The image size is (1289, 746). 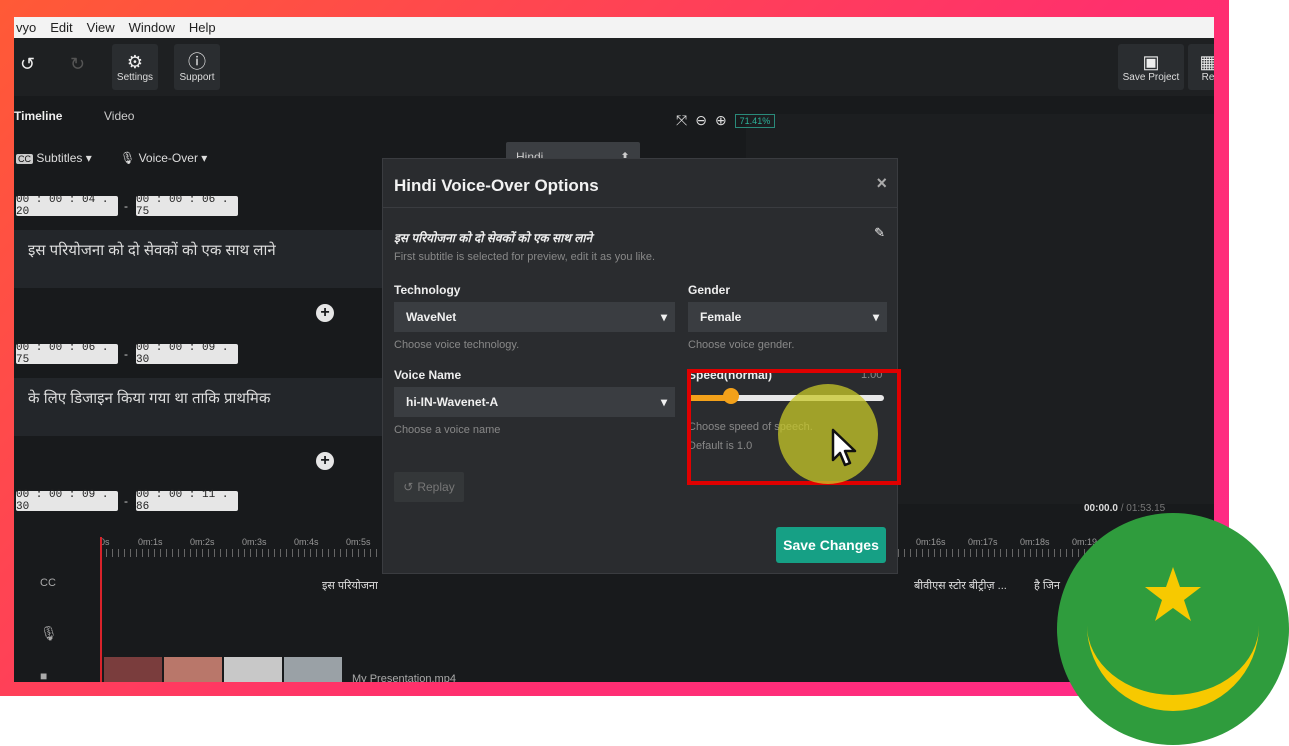 What do you see at coordinates (168, 158) in the screenshot?
I see `voiceover-label: Voice-Over` at bounding box center [168, 158].